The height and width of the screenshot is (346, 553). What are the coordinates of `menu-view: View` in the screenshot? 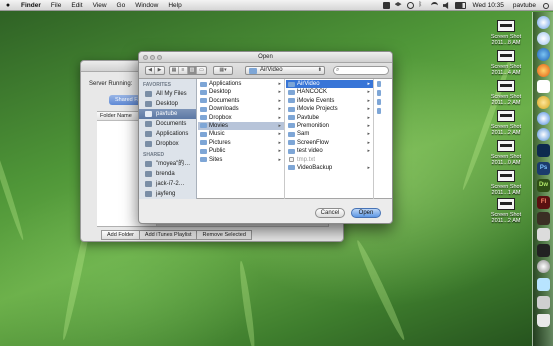 It's located at (100, 5).